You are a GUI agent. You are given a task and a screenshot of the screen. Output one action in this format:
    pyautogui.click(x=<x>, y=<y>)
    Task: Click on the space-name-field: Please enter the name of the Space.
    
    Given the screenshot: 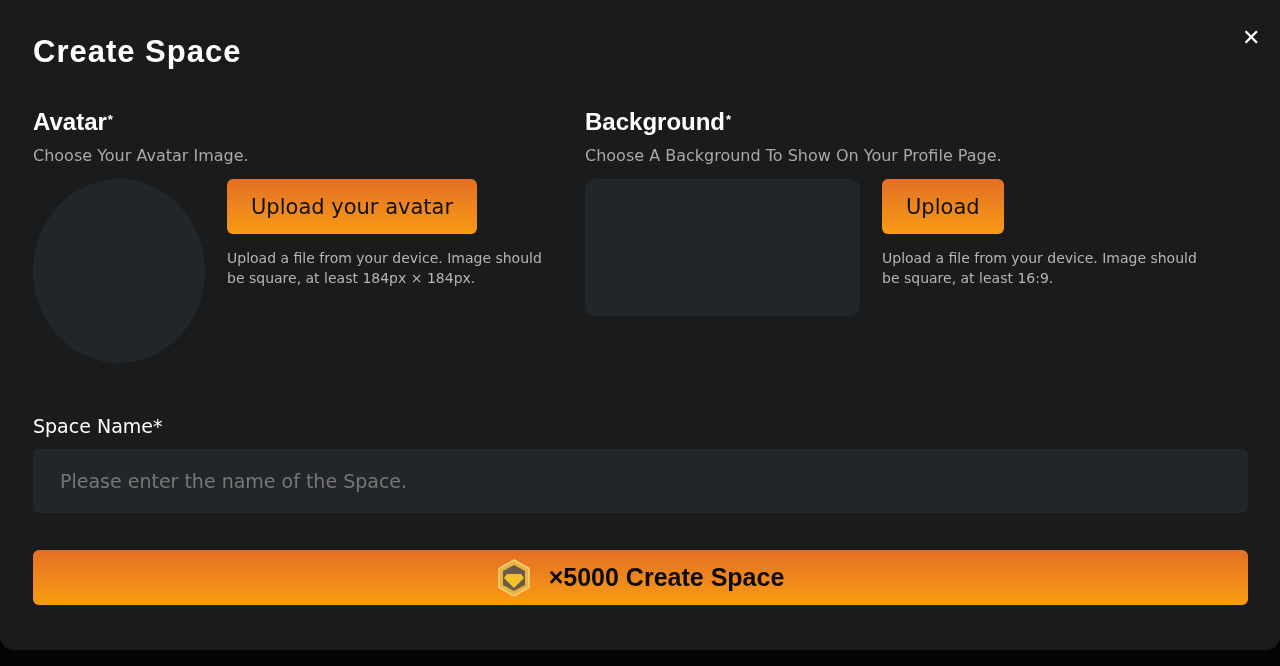 What is the action you would take?
    pyautogui.click(x=640, y=481)
    